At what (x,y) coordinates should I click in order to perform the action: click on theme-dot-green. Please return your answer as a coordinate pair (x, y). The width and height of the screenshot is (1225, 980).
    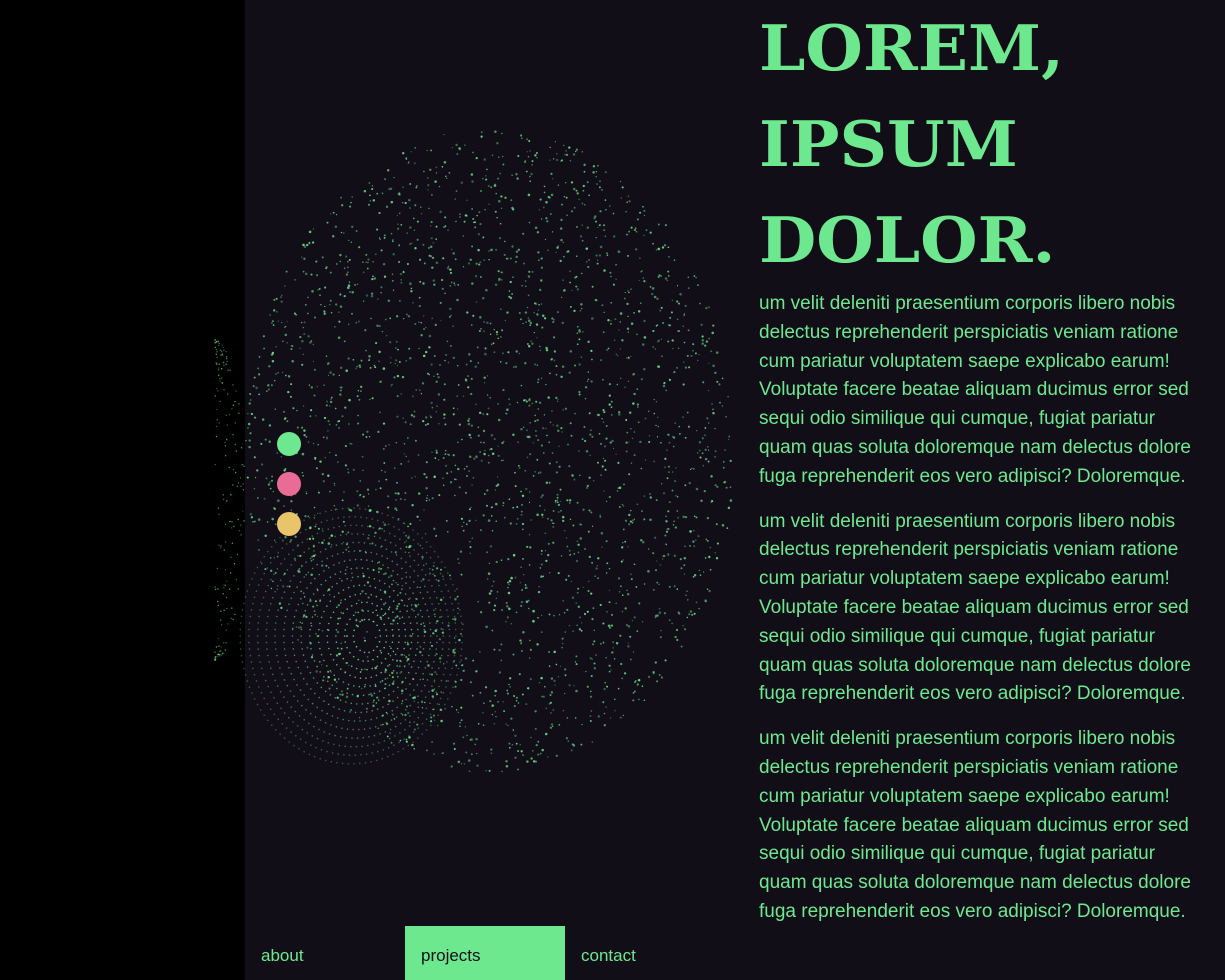
    Looking at the image, I should click on (289, 444).